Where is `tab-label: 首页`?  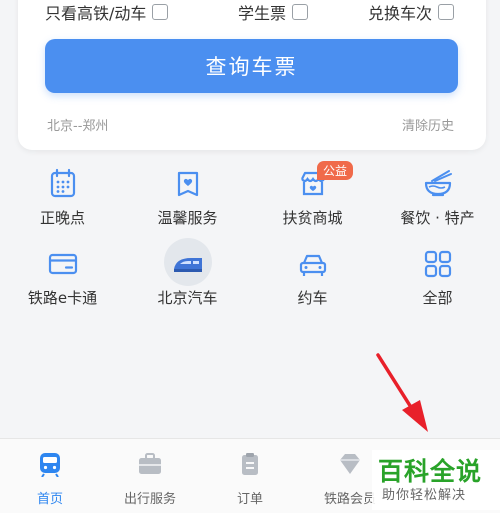
tab-label: 首页 is located at coordinates (49, 499).